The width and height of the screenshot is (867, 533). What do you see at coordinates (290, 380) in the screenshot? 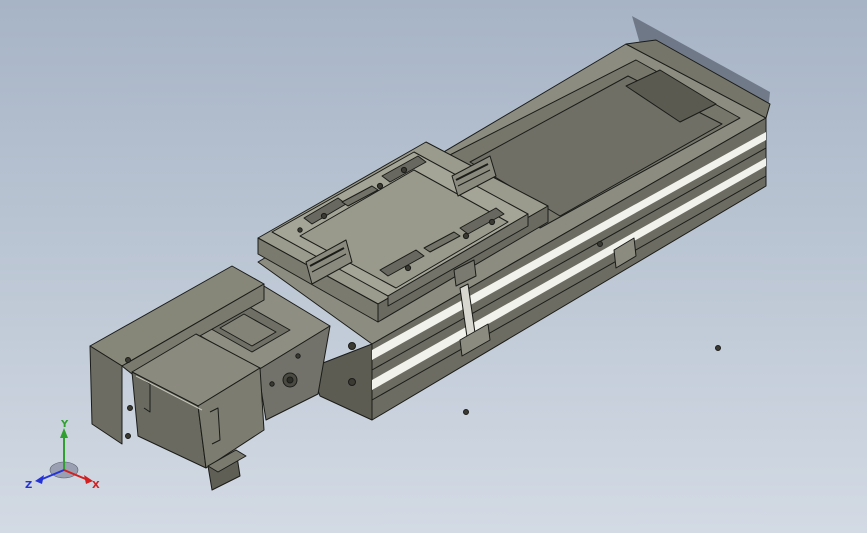
I see `adapter-bore-inner` at bounding box center [290, 380].